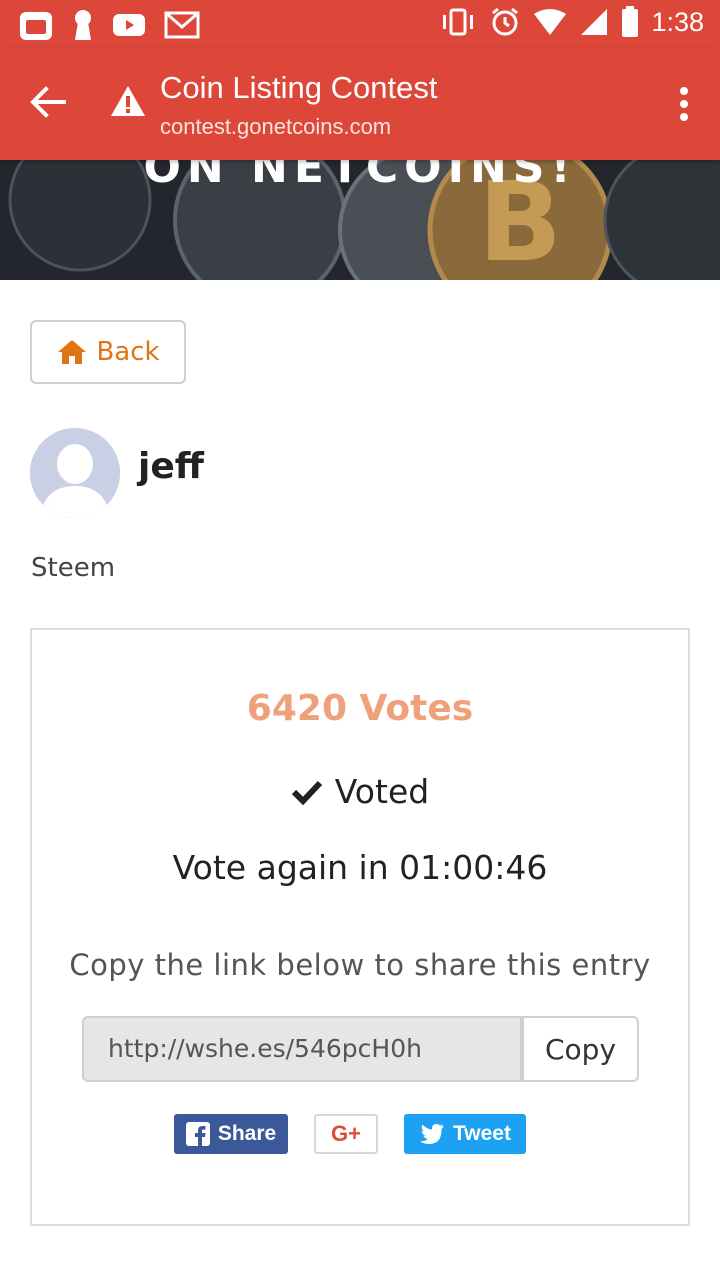 The height and width of the screenshot is (1280, 720). I want to click on wifi-icon, so click(550, 22).